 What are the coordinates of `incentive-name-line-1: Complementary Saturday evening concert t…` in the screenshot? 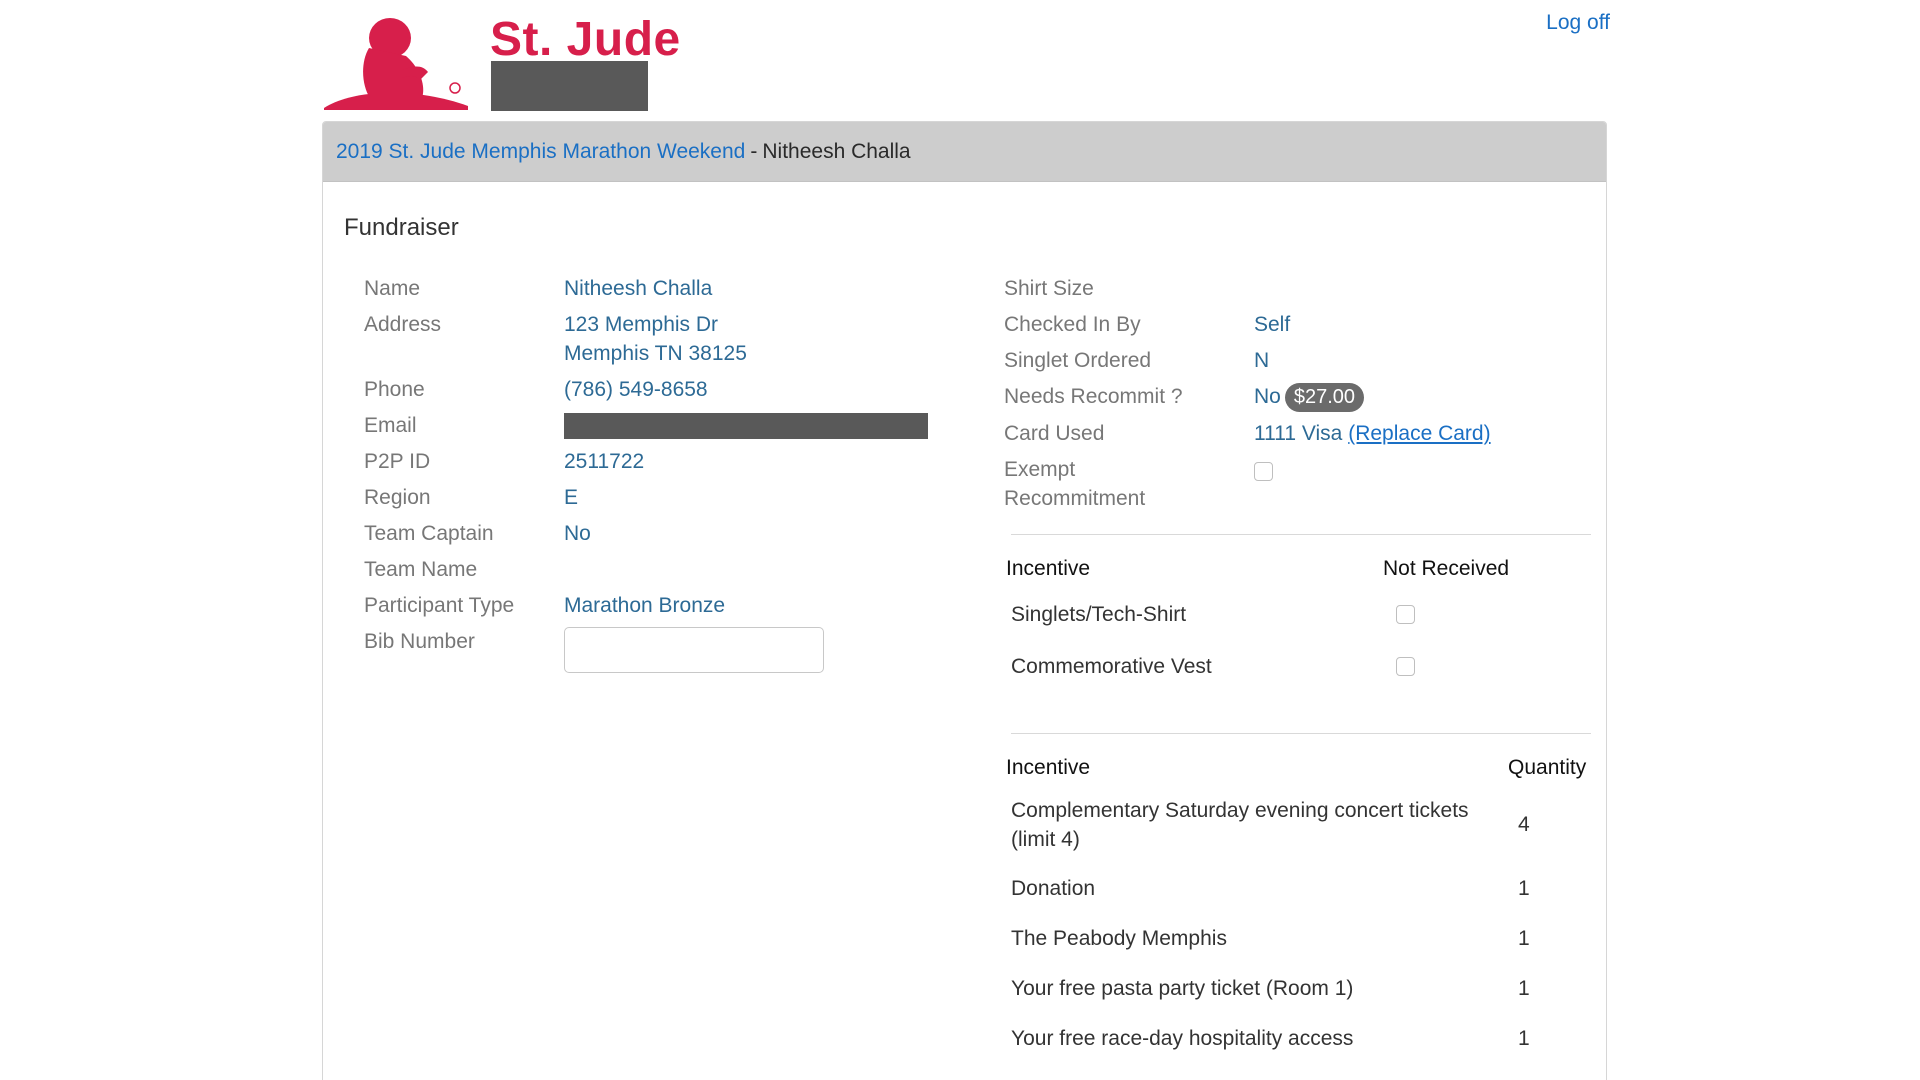 It's located at (1240, 810).